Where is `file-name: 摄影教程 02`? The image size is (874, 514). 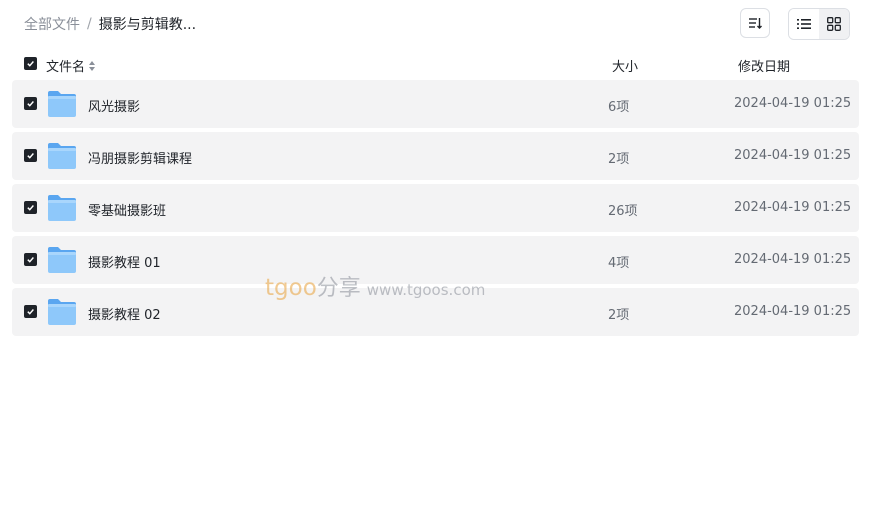 file-name: 摄影教程 02 is located at coordinates (124, 313).